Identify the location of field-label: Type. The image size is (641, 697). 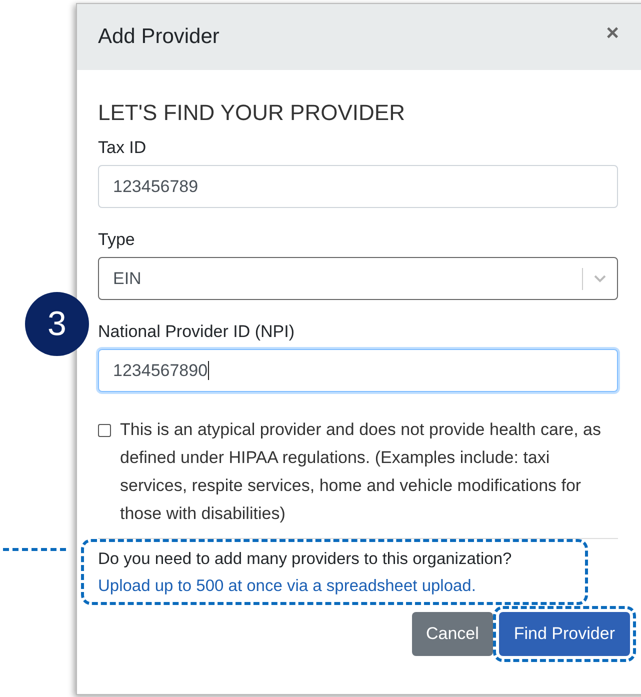
(117, 240).